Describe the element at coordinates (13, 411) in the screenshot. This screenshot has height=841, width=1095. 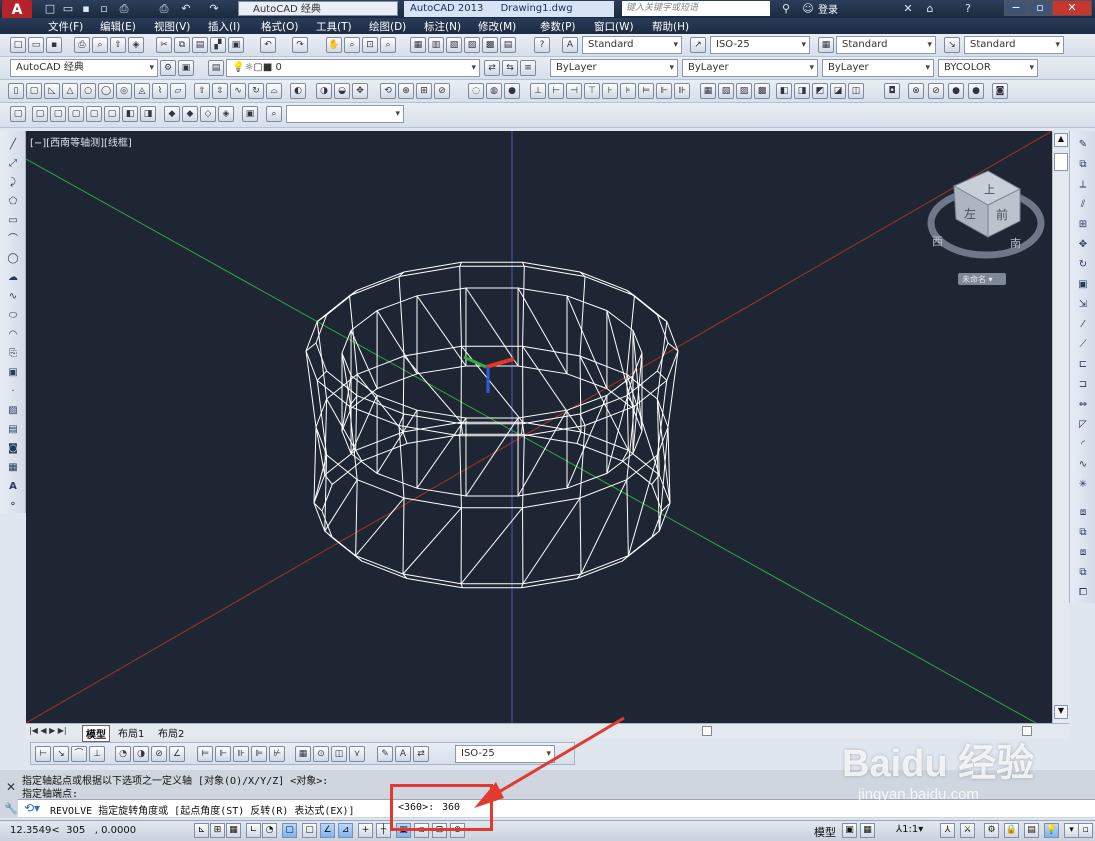
I see `hatch-icon: ▨` at that location.